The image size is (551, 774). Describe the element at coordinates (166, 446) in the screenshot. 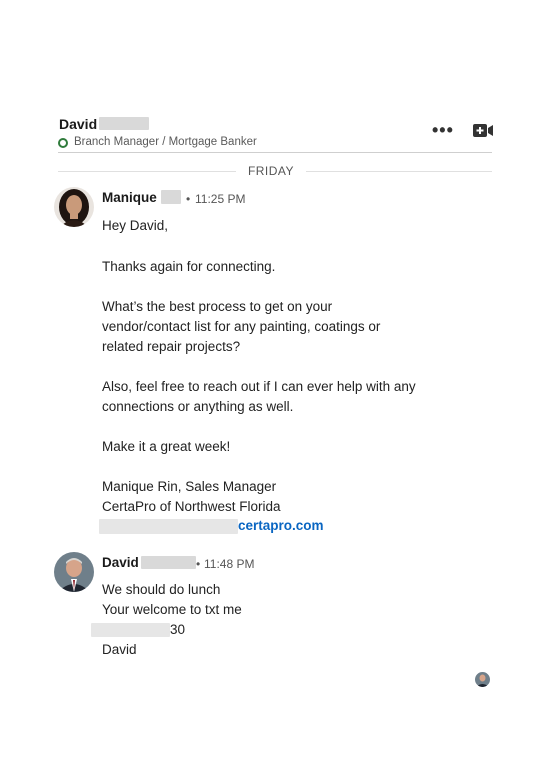

I see `message-line: Make it a great week!` at that location.